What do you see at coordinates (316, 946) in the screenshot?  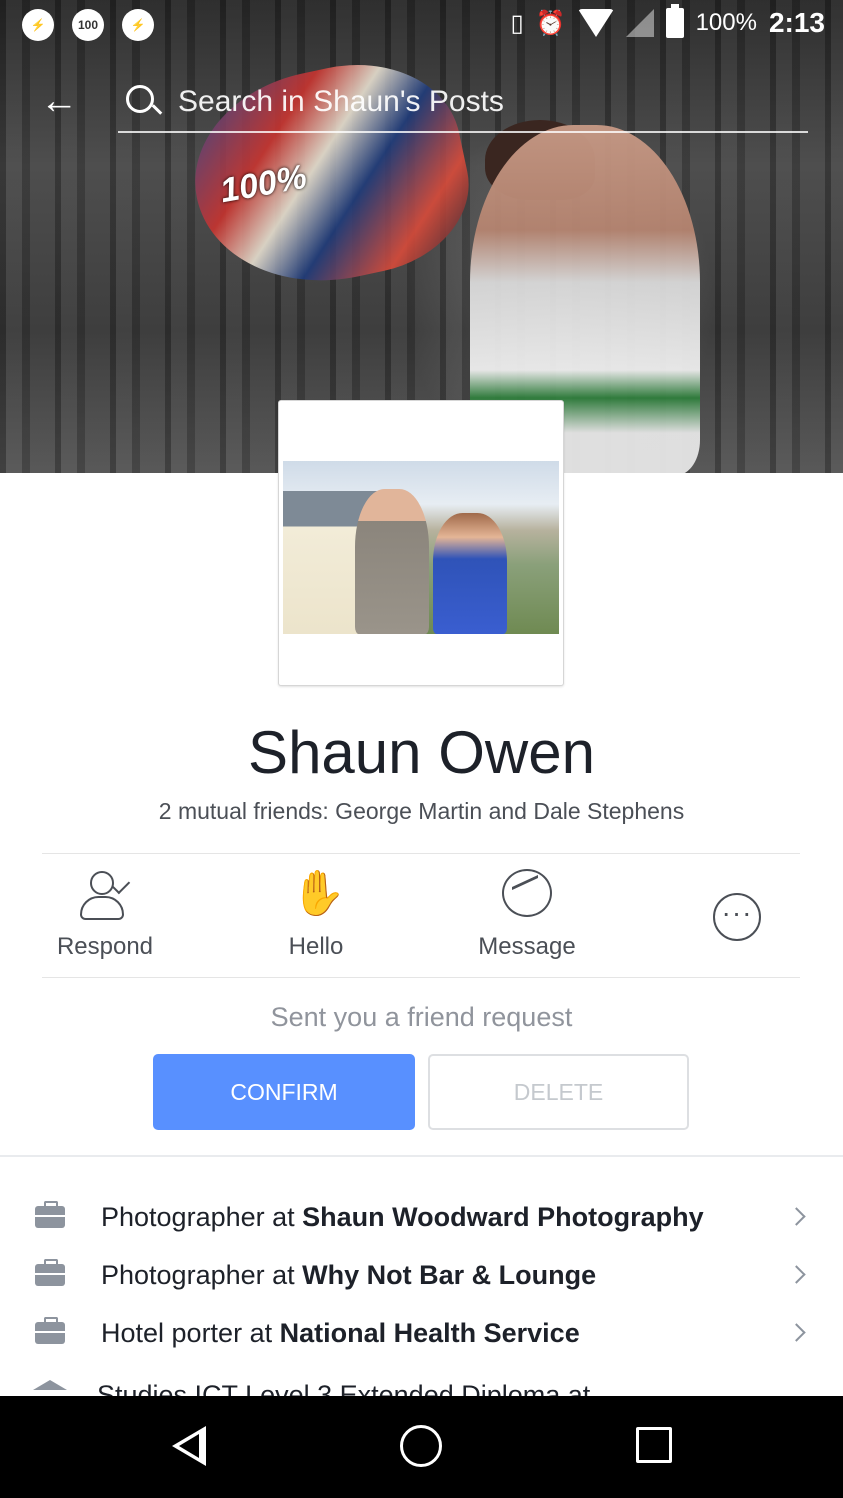 I see `hello-label: Hello` at bounding box center [316, 946].